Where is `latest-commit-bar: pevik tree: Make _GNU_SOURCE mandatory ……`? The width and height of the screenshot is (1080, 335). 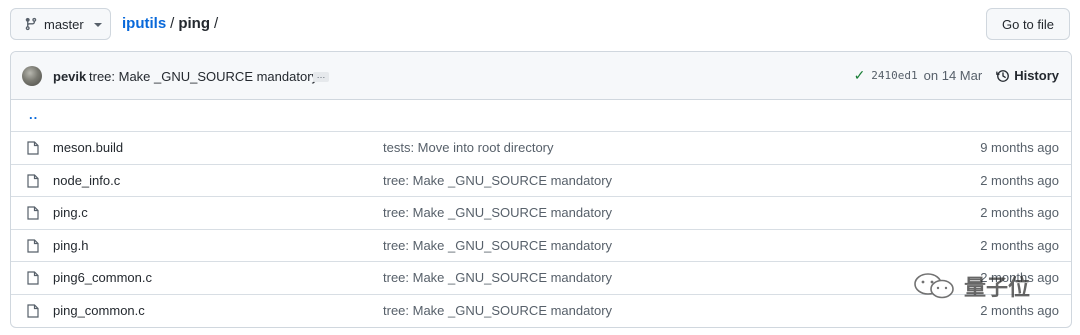 latest-commit-bar: pevik tree: Make _GNU_SOURCE mandatory …… is located at coordinates (541, 76).